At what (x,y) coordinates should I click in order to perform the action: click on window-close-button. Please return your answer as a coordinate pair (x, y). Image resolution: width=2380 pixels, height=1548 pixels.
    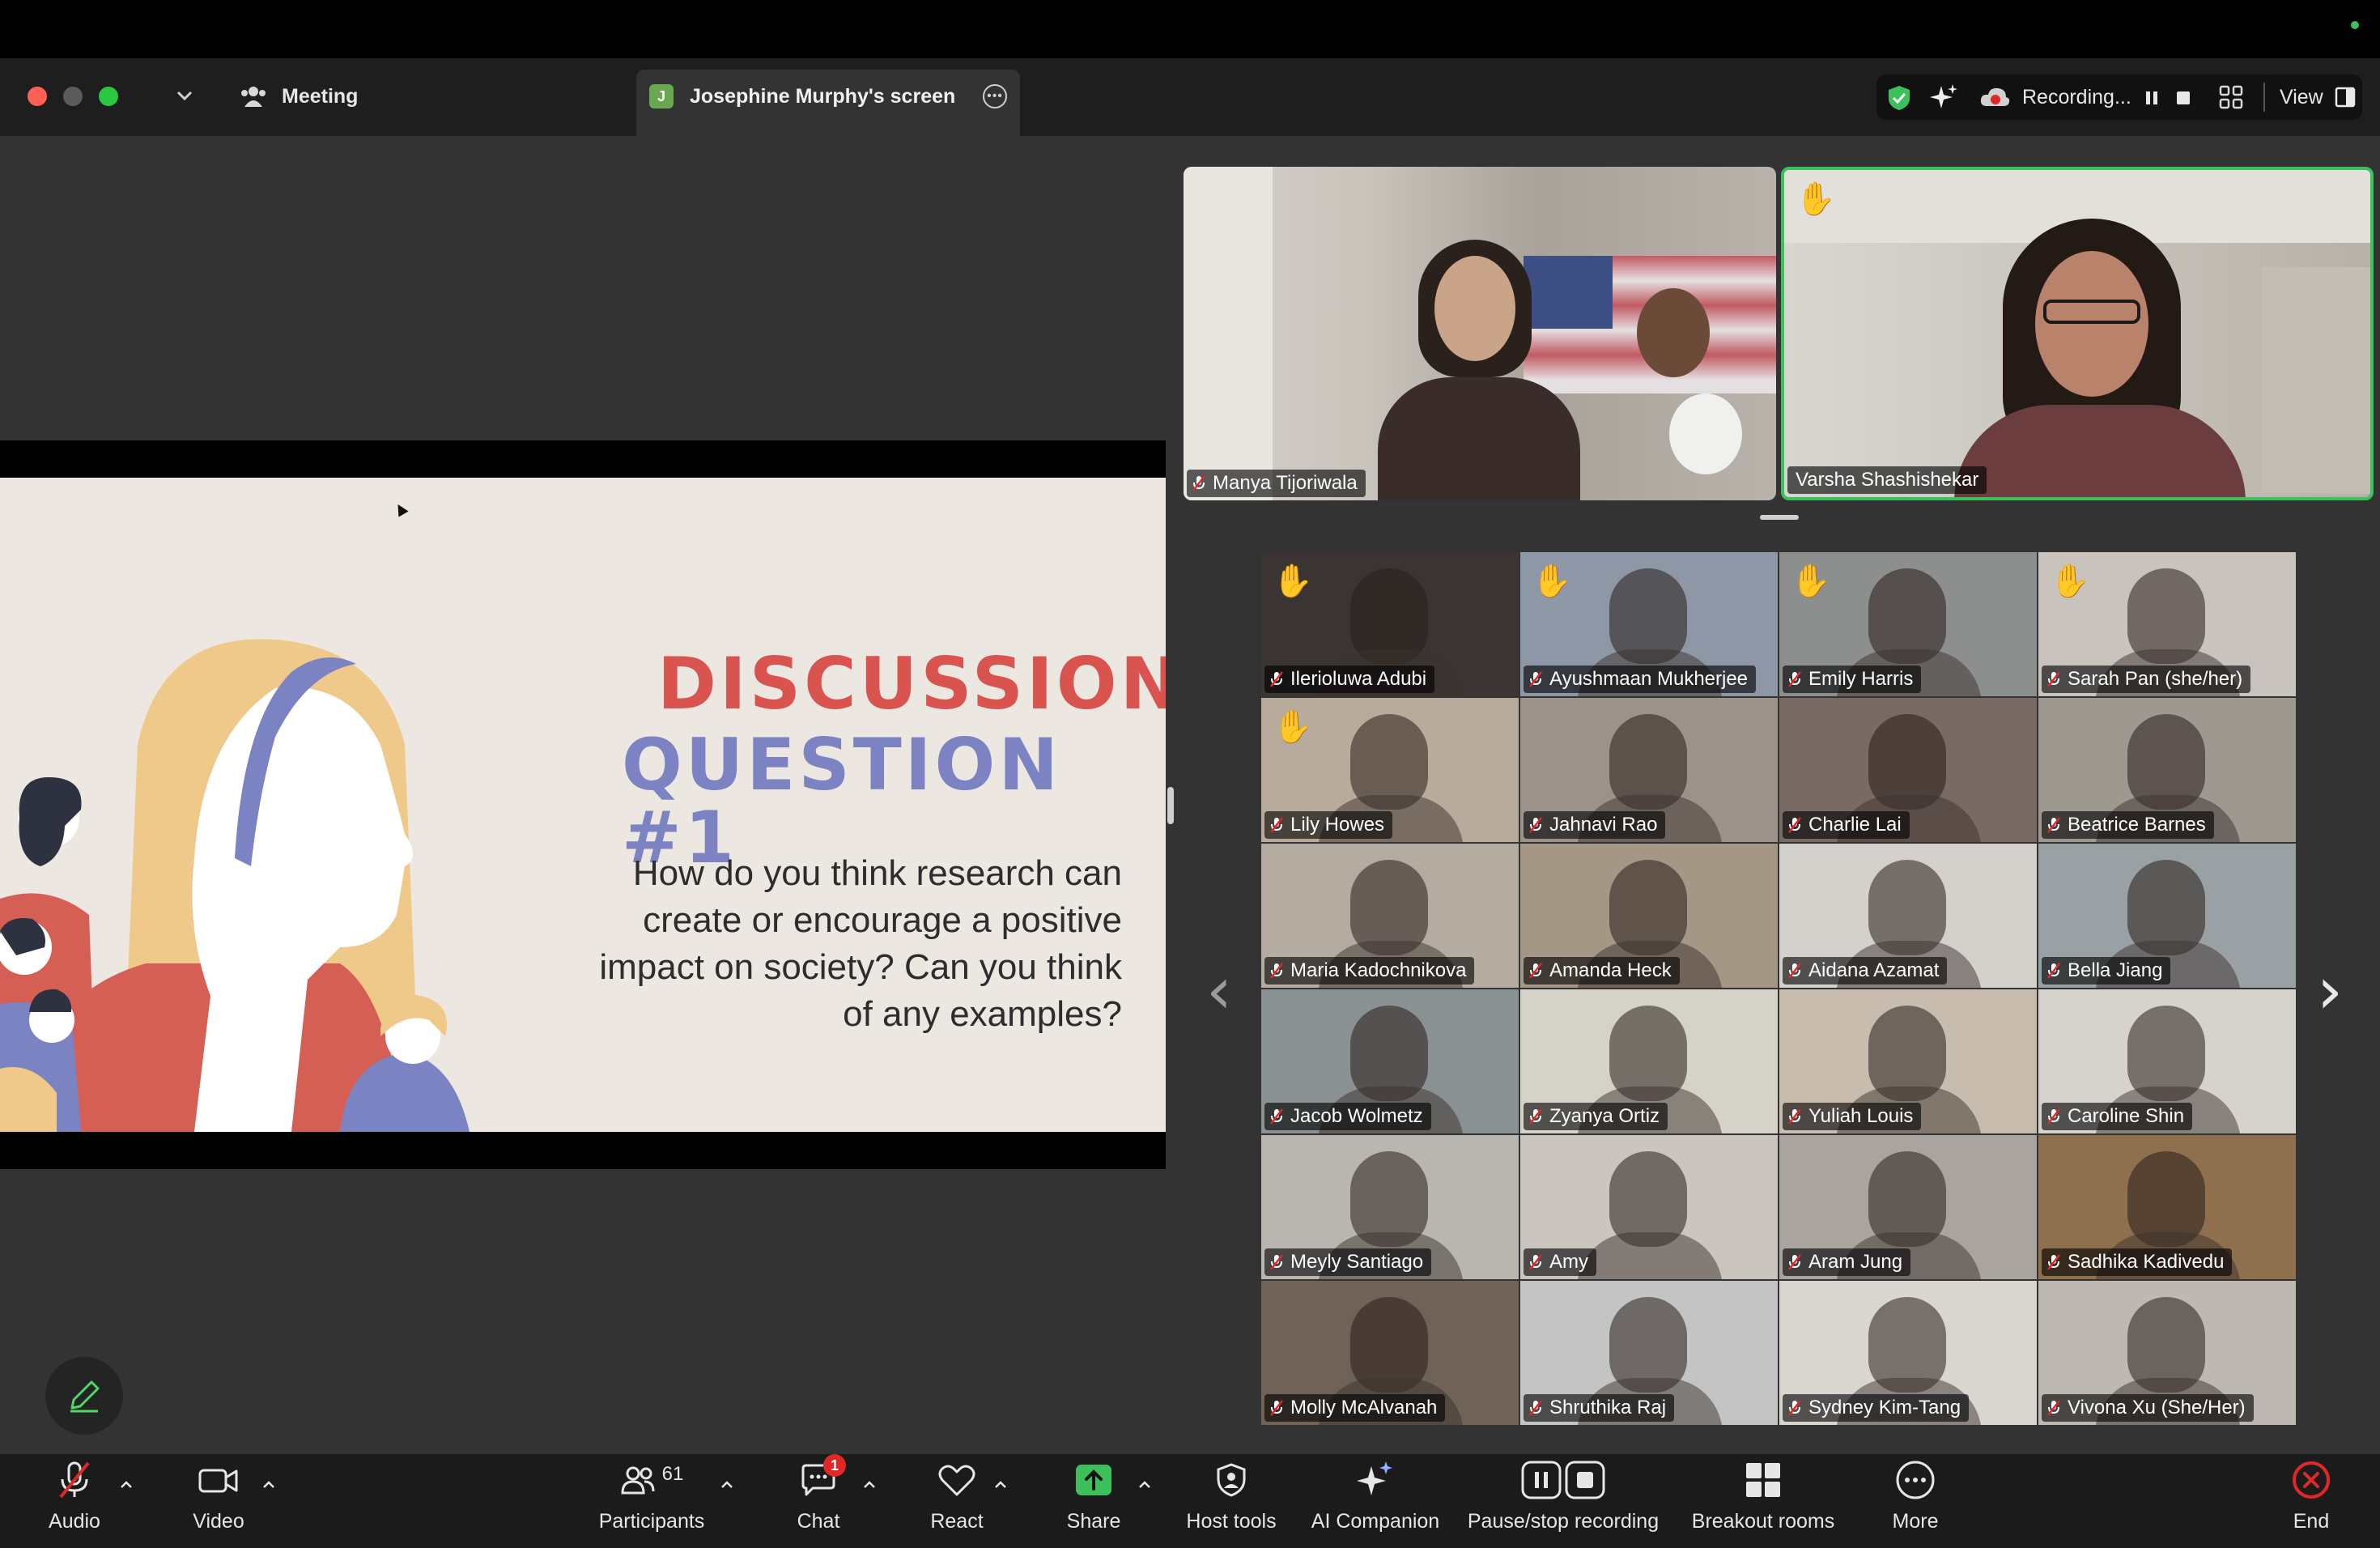
    Looking at the image, I should click on (38, 96).